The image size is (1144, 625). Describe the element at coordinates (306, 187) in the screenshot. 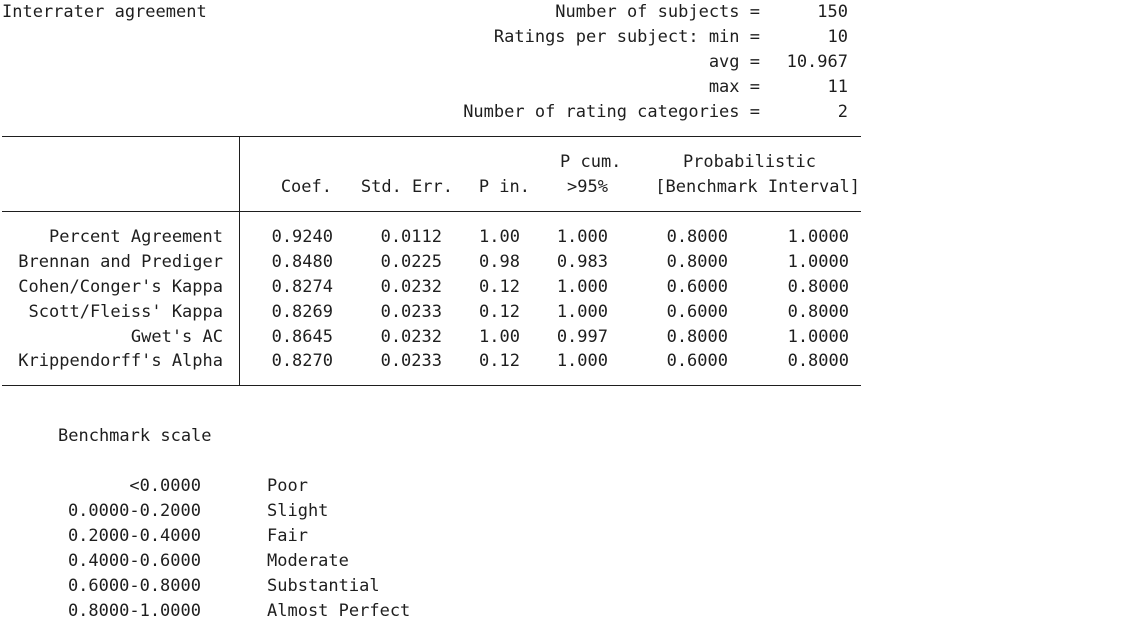

I see `header-coef: Coef.` at that location.